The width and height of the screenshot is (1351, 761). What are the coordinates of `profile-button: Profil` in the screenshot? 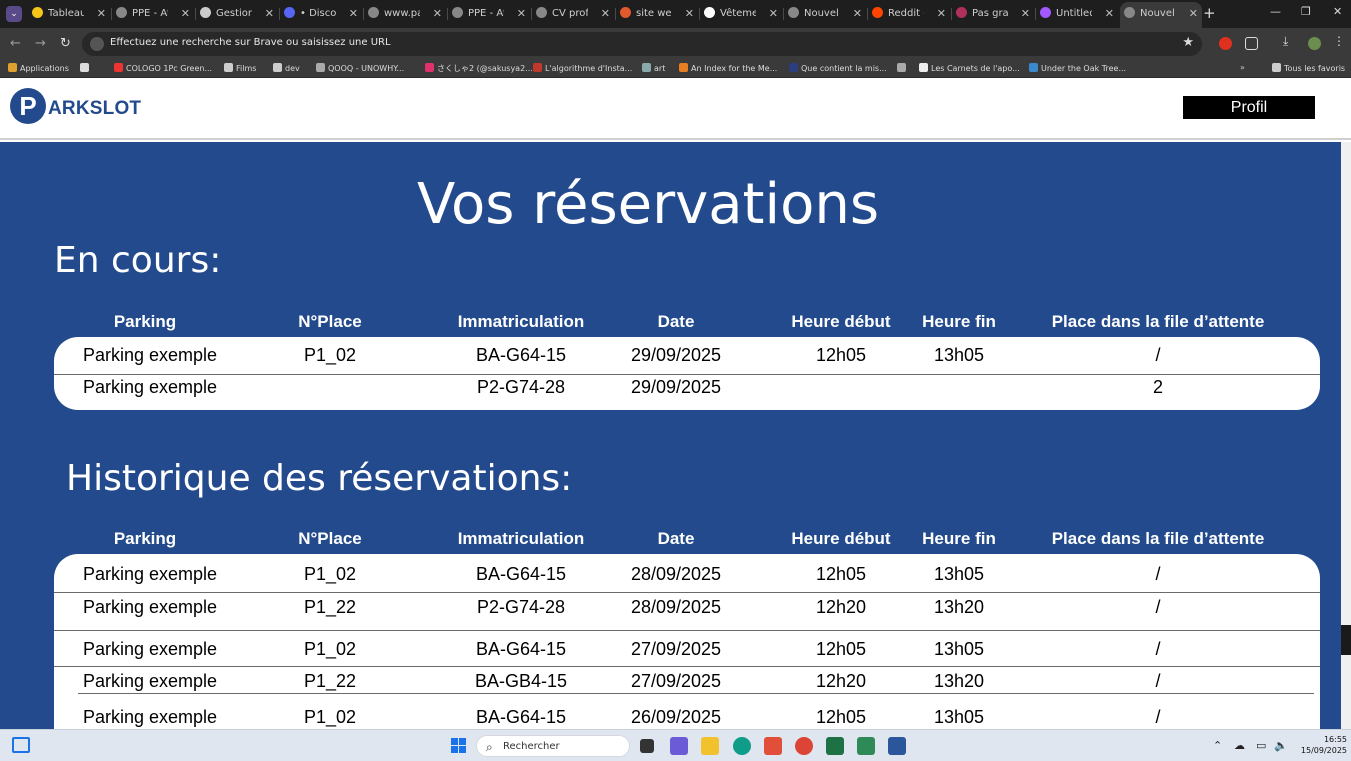 It's located at (1249, 107).